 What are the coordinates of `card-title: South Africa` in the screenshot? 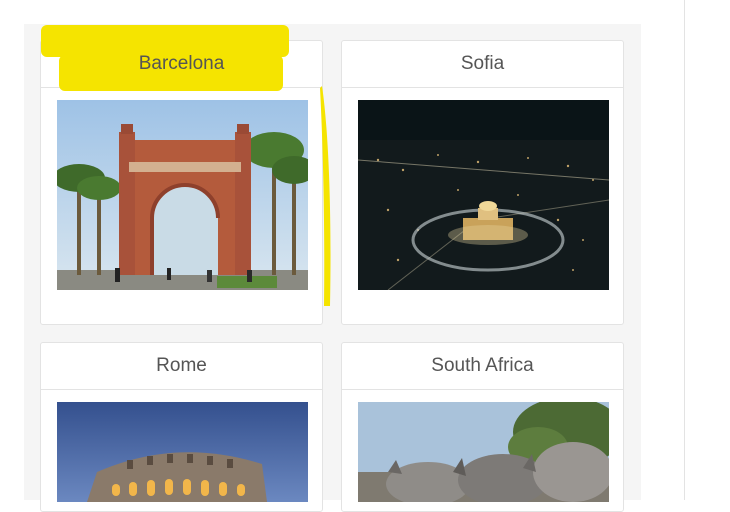 It's located at (482, 365).